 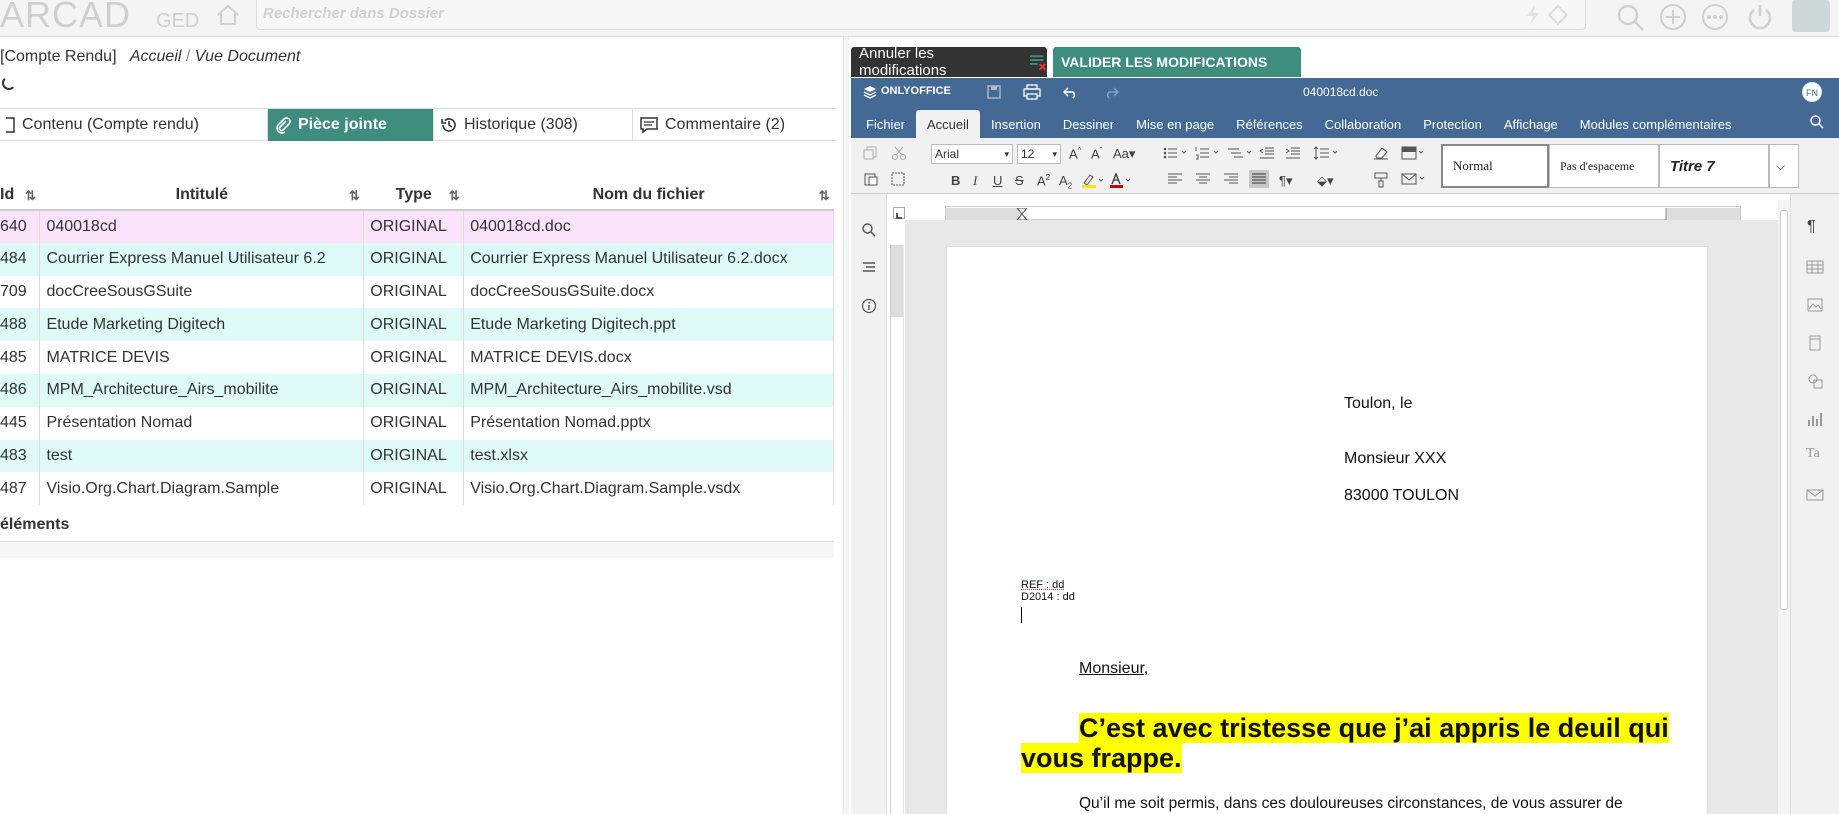 I want to click on column-header-filename: Nom du fichier ⇅, so click(x=648, y=195).